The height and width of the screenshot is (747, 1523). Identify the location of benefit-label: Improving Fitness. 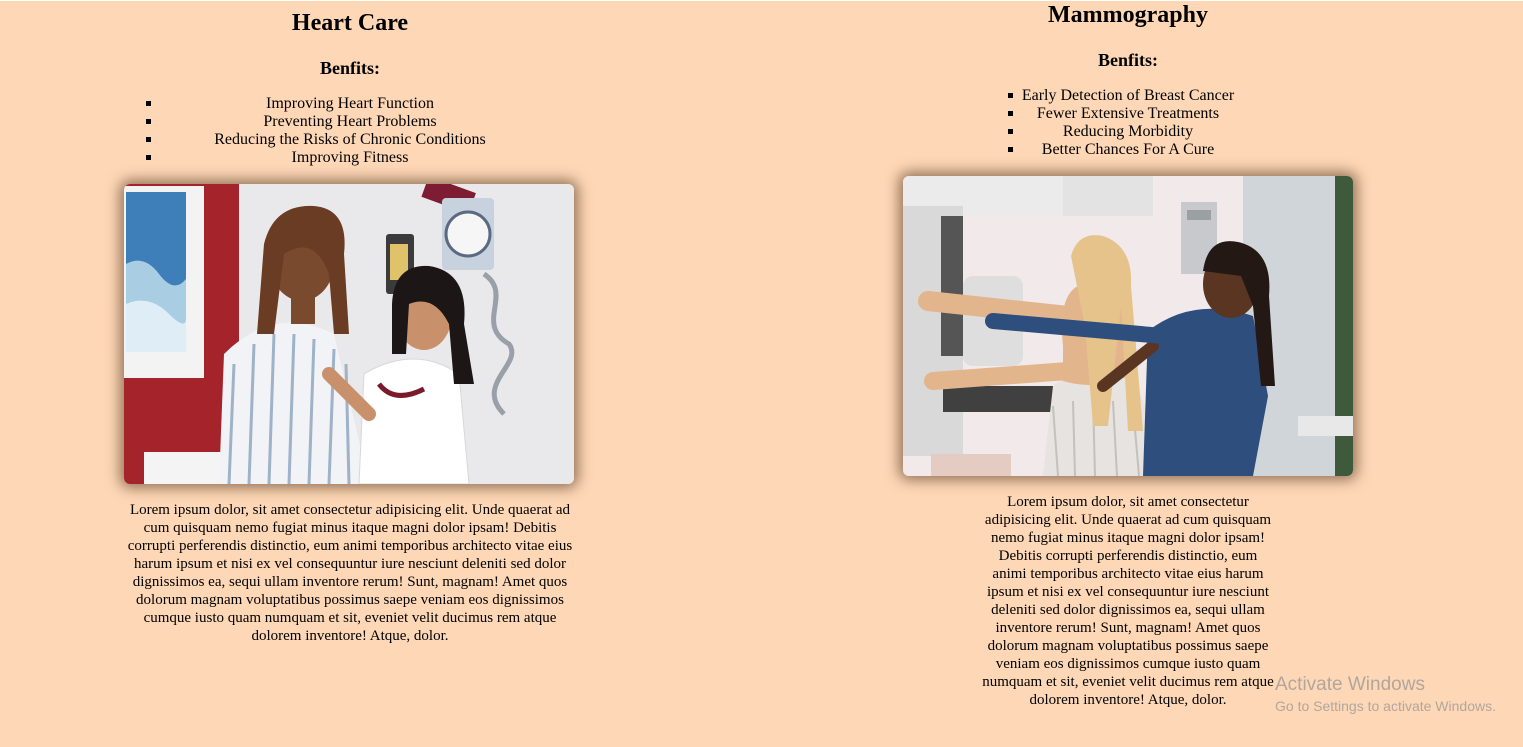
(350, 157).